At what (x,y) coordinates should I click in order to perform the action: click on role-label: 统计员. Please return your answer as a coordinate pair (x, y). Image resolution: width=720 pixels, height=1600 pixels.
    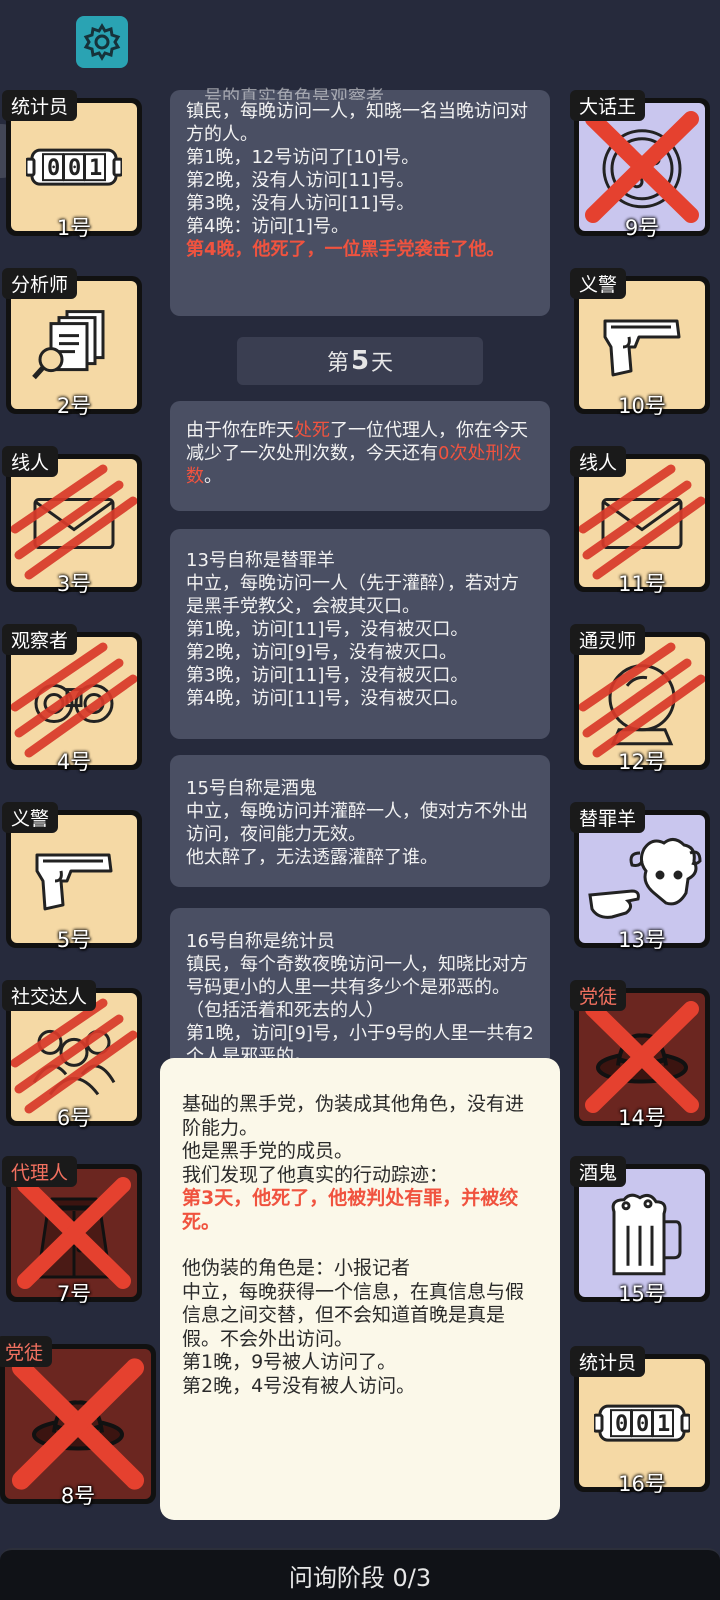
    Looking at the image, I should click on (608, 1361).